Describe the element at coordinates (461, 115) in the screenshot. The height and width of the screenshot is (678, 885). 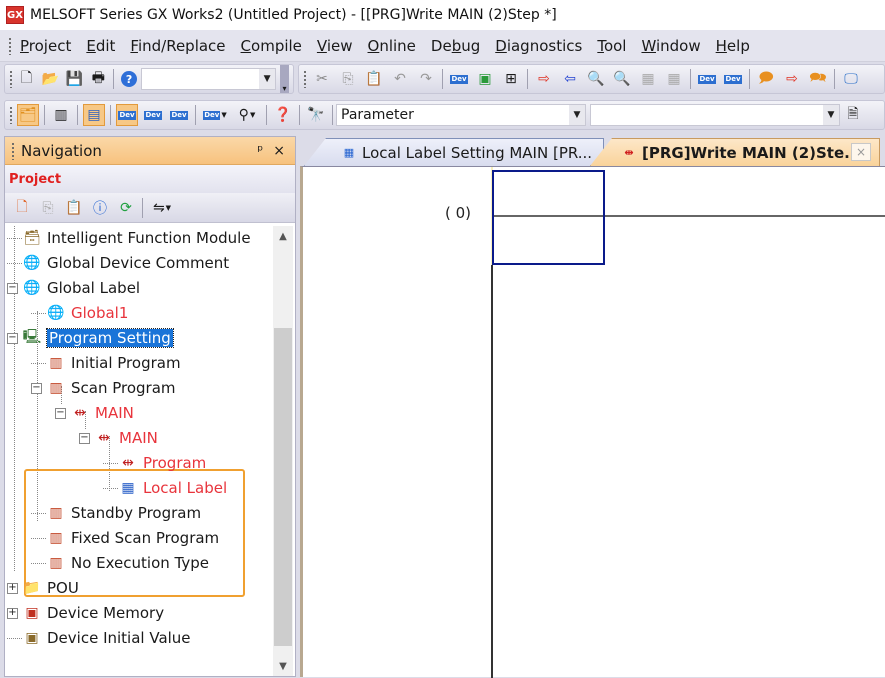
I see `parameter-combo: Parameter ▼` at that location.